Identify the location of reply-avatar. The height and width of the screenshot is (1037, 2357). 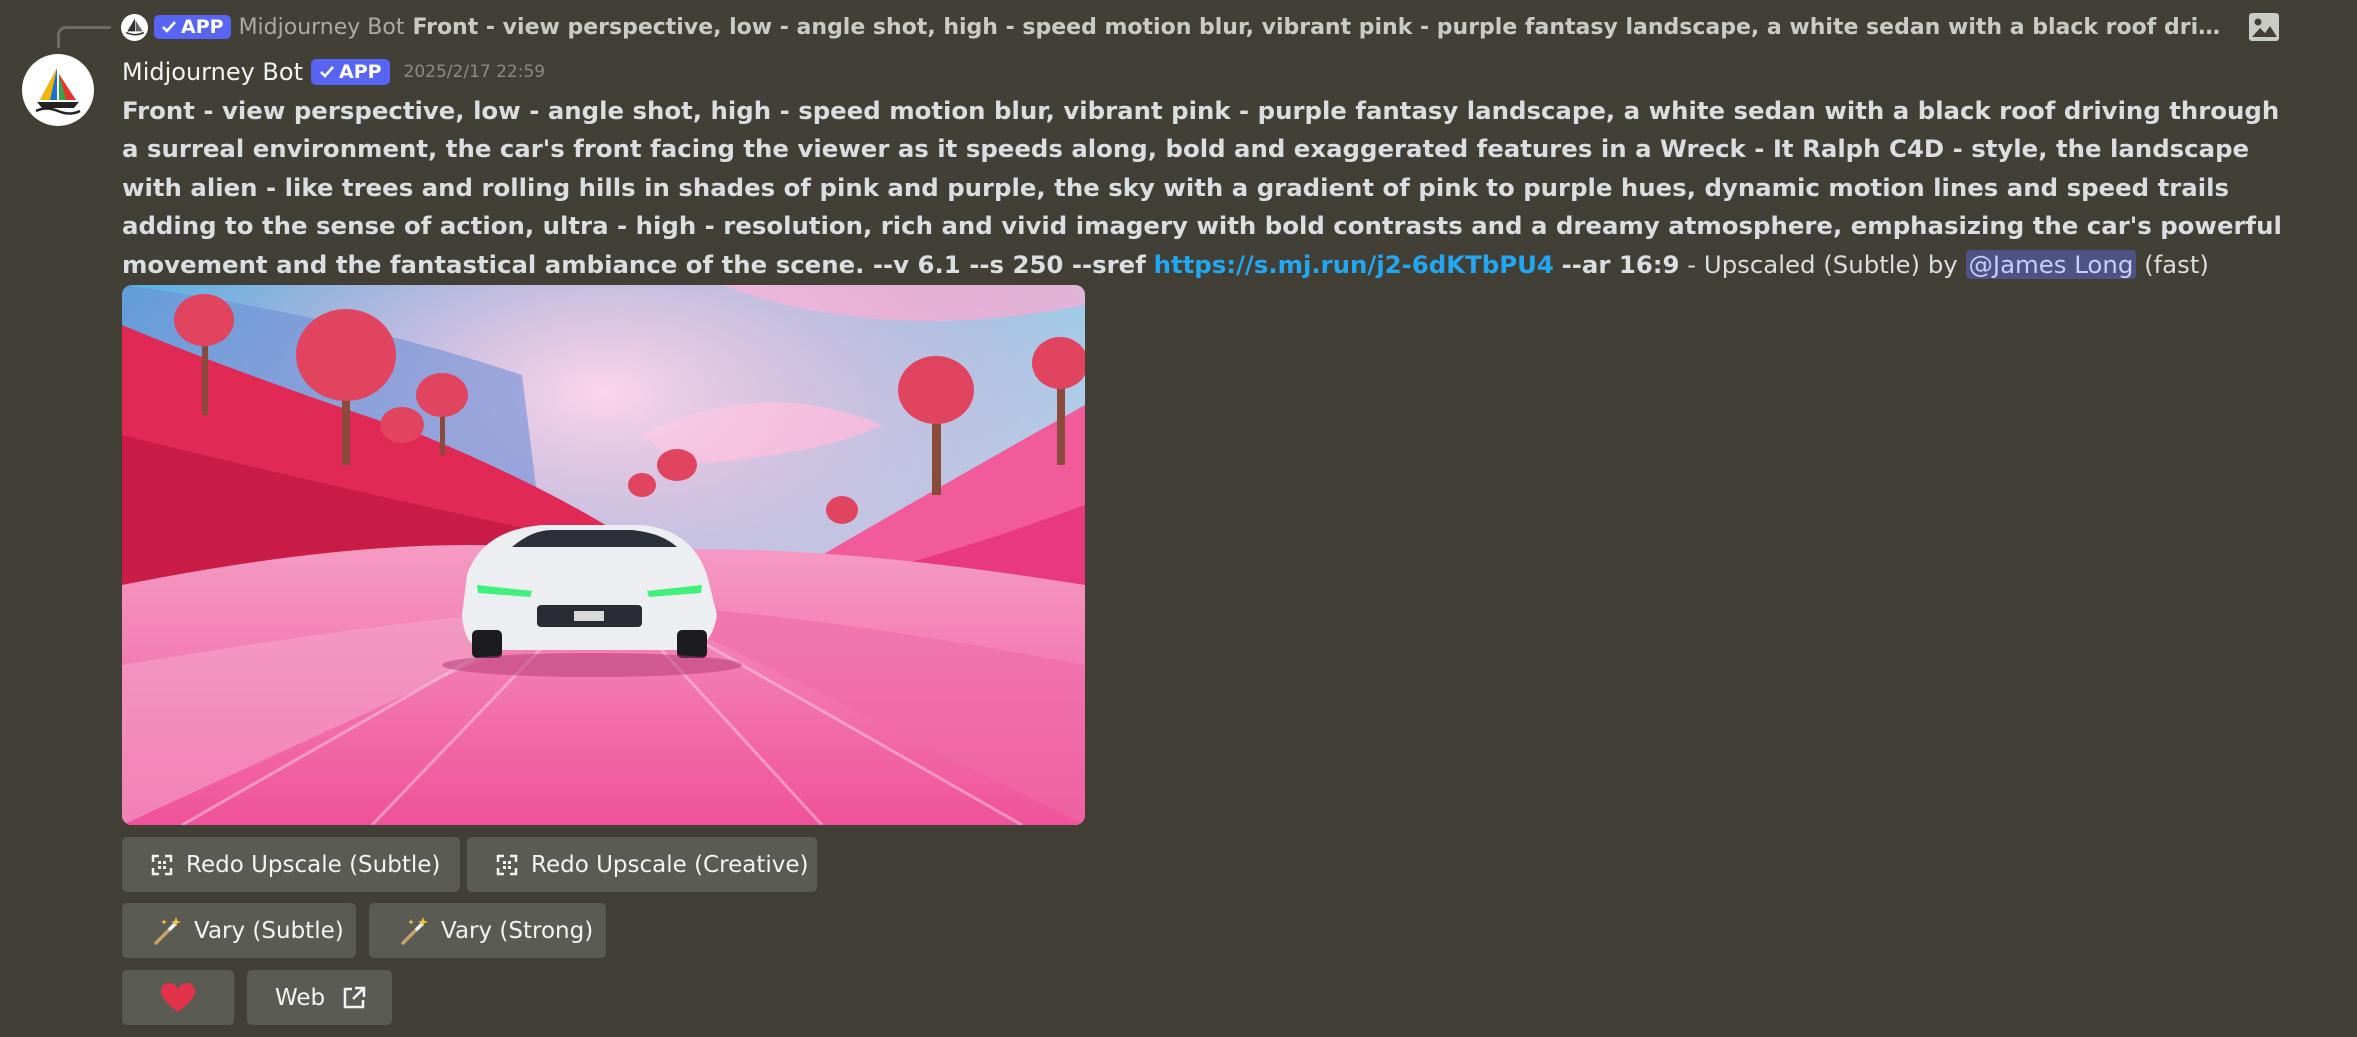
(134, 27).